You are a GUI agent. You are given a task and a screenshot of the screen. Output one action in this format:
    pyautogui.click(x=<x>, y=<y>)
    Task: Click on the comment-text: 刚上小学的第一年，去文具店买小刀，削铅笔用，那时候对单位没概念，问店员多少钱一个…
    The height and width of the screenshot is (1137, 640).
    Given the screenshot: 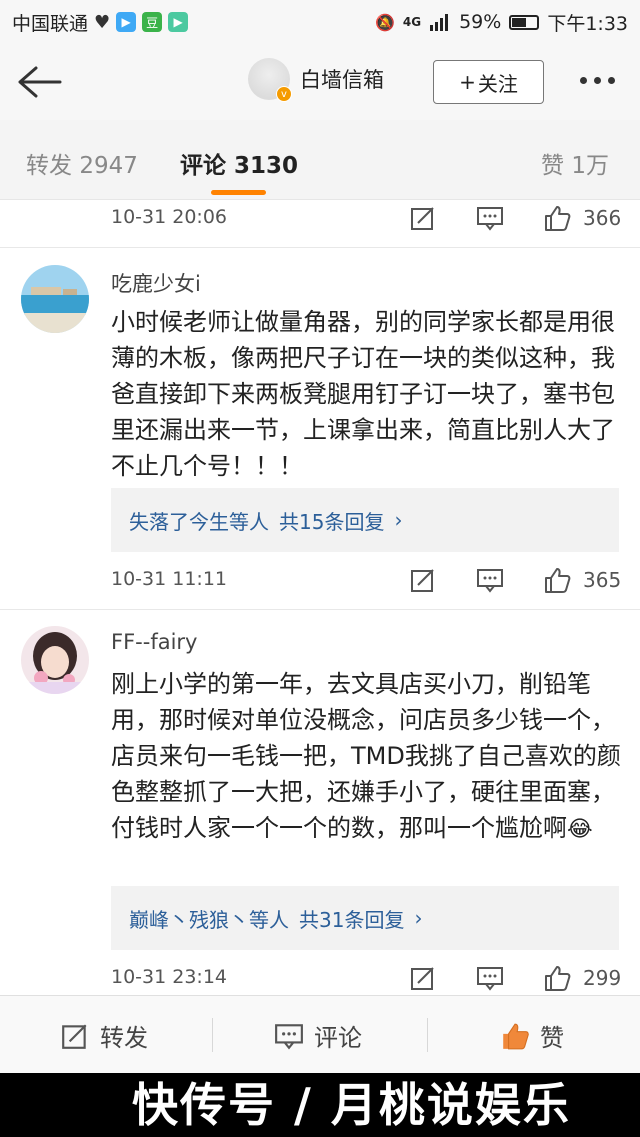 What is the action you would take?
    pyautogui.click(x=366, y=756)
    